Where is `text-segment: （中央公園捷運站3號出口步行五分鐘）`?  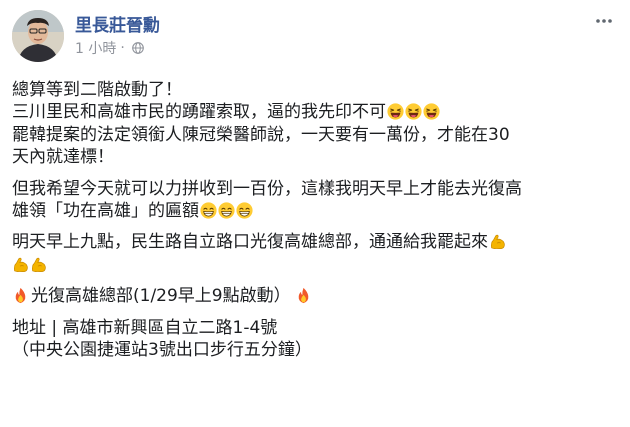
text-segment: （中央公園捷運站3號出口步行五分鐘） is located at coordinates (162, 350).